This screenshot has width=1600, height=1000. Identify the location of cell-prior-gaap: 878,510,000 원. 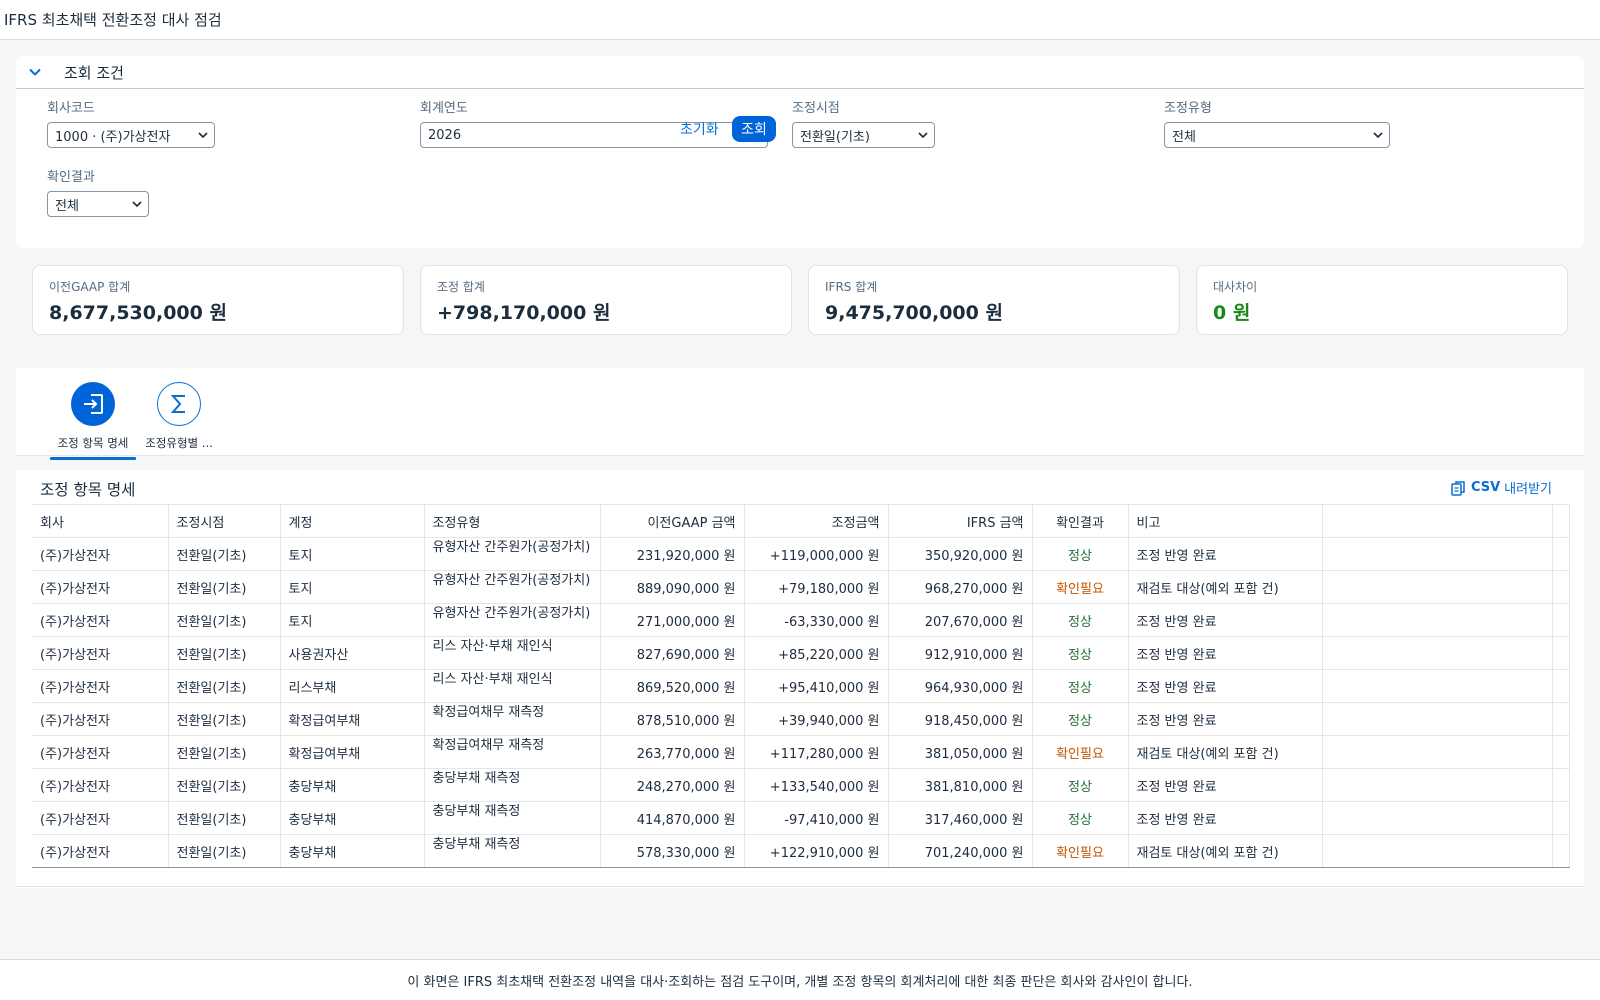
(672, 719).